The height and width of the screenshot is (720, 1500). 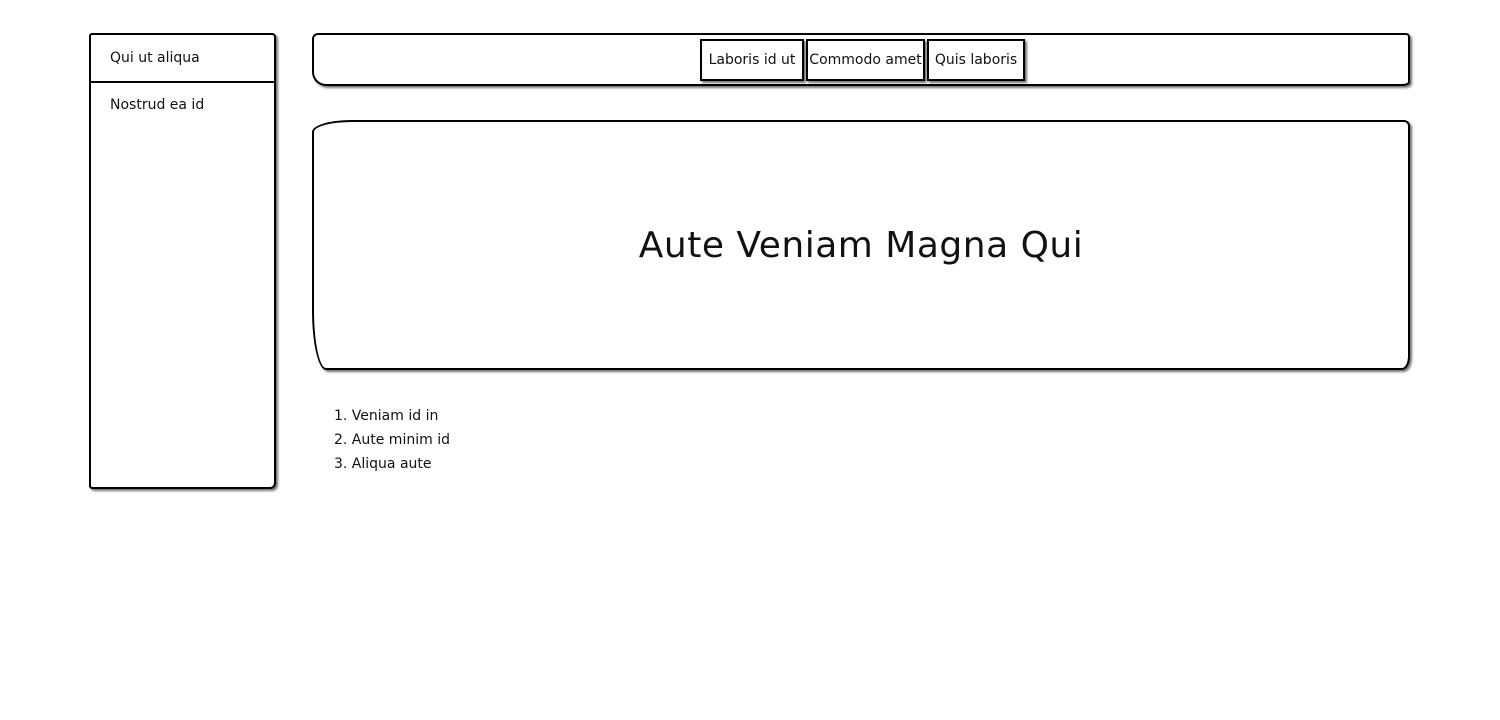 What do you see at coordinates (865, 60) in the screenshot?
I see `nav-button-commodo-amet: Commodo amet` at bounding box center [865, 60].